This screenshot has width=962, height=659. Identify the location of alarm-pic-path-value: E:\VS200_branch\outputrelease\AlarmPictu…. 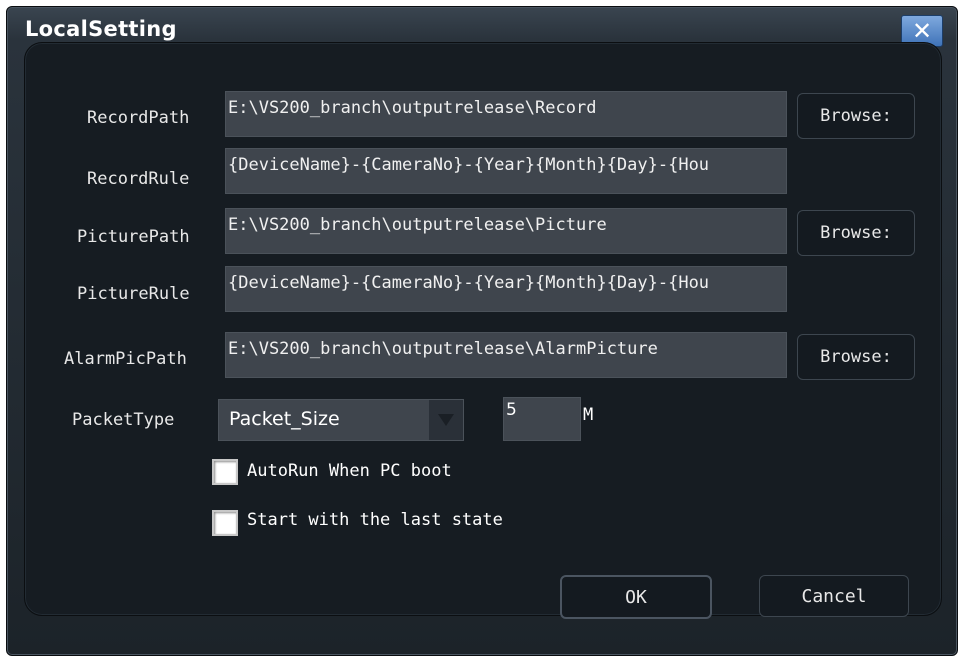
(443, 349).